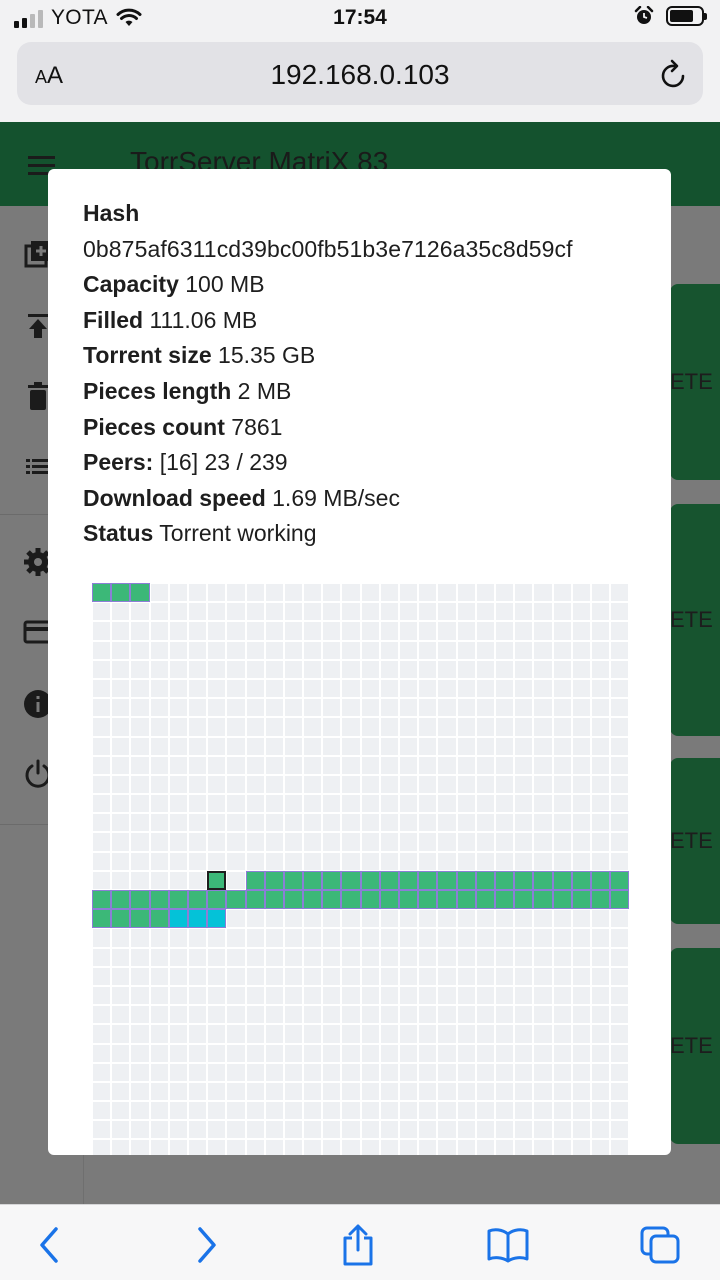  Describe the element at coordinates (206, 1245) in the screenshot. I see `forward-button` at that location.